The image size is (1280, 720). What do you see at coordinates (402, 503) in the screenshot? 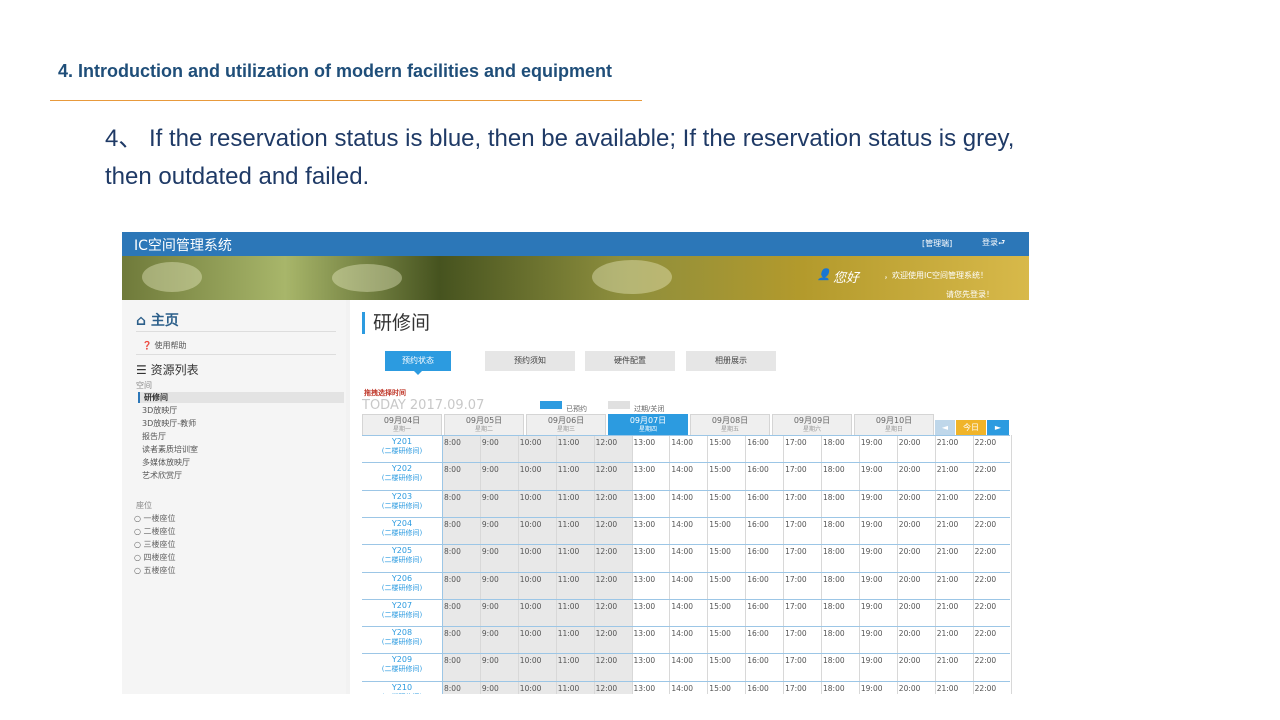
I see `room-label: Y203 (二楼研修间)` at bounding box center [402, 503].